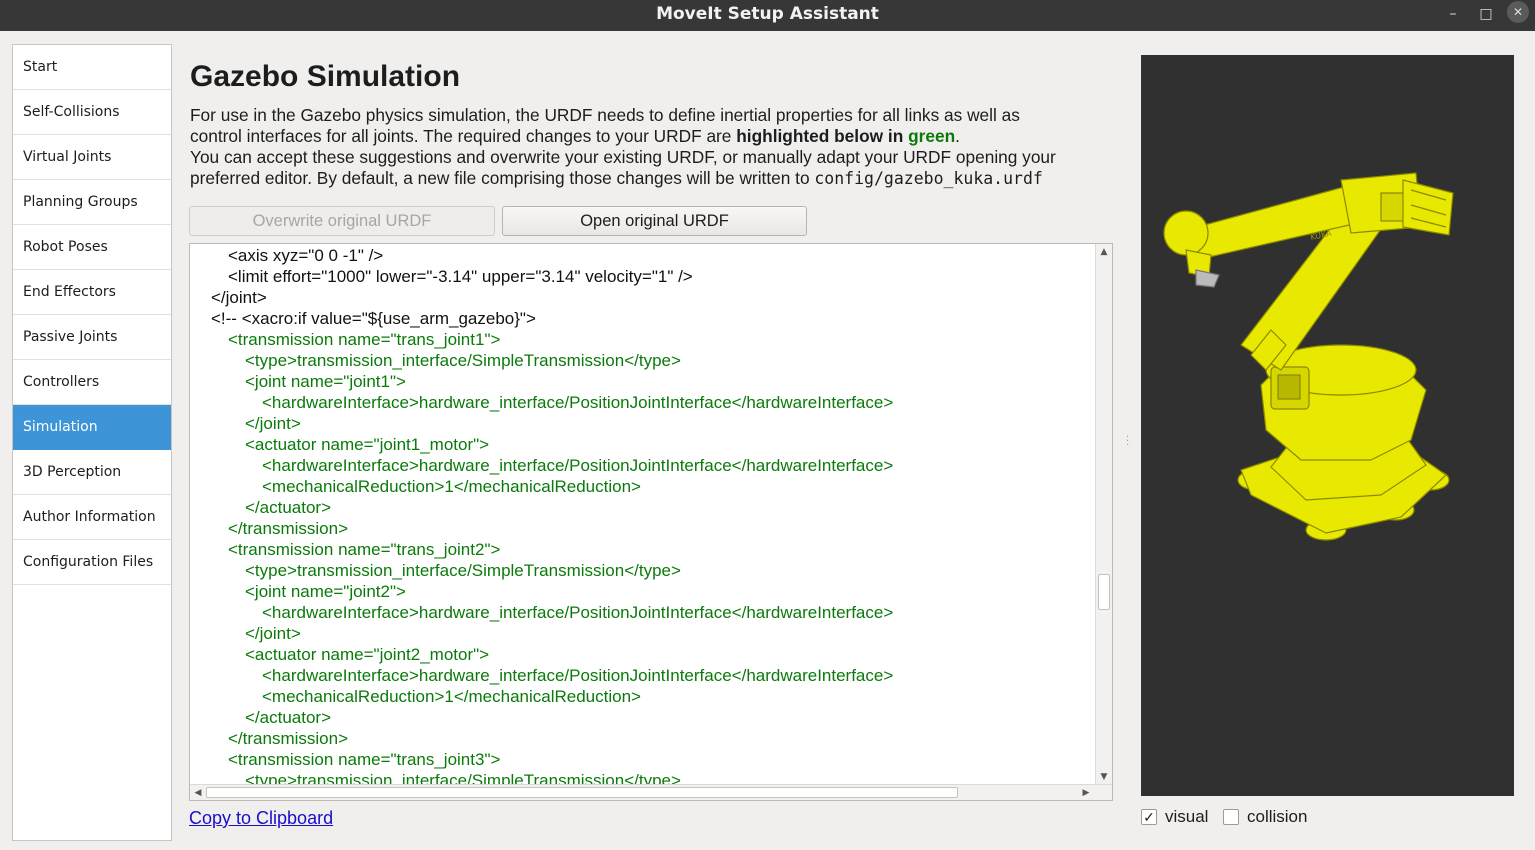  What do you see at coordinates (92, 337) in the screenshot?
I see `sidebar-item-passive-joints: Passive Joints` at bounding box center [92, 337].